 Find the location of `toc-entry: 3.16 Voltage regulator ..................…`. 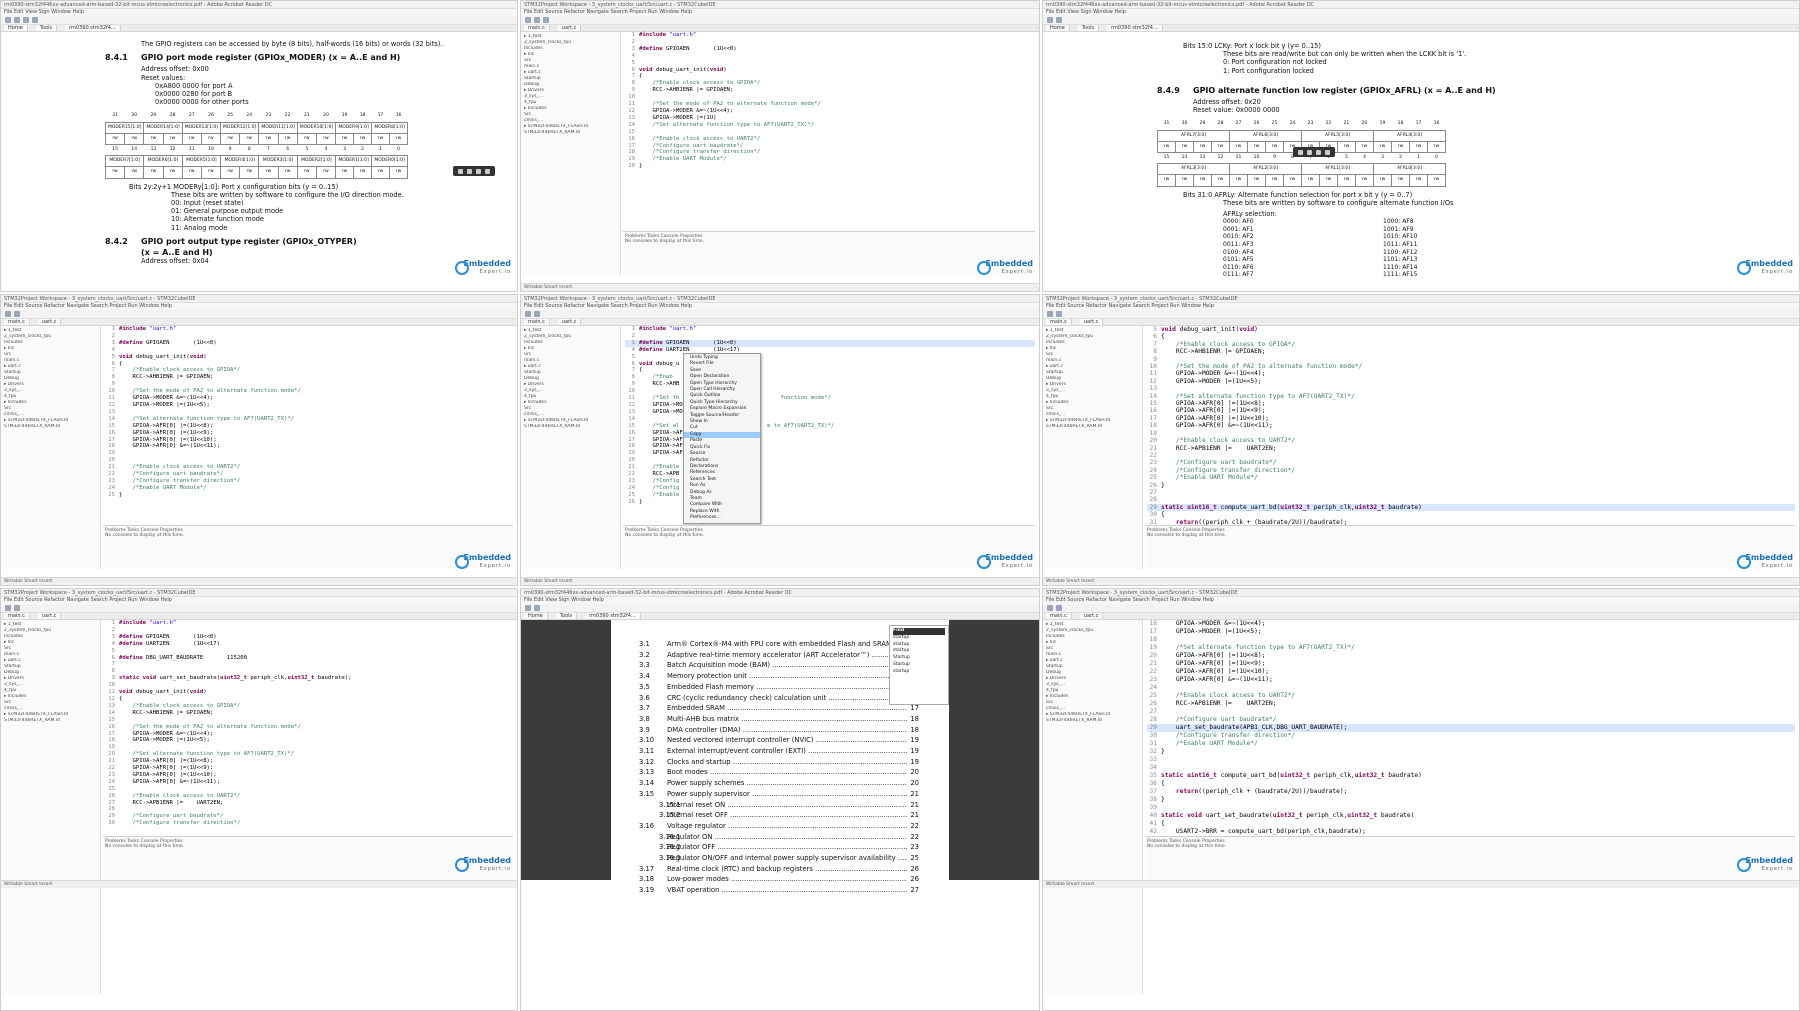

toc-entry: 3.16 Voltage regulator ..................… is located at coordinates (779, 826).